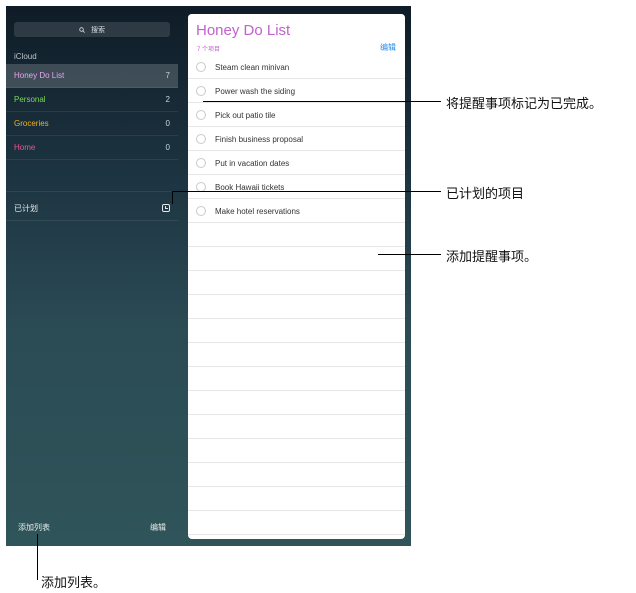  What do you see at coordinates (492, 256) in the screenshot?
I see `callout-add-reminder: 添加提醒事项。` at bounding box center [492, 256].